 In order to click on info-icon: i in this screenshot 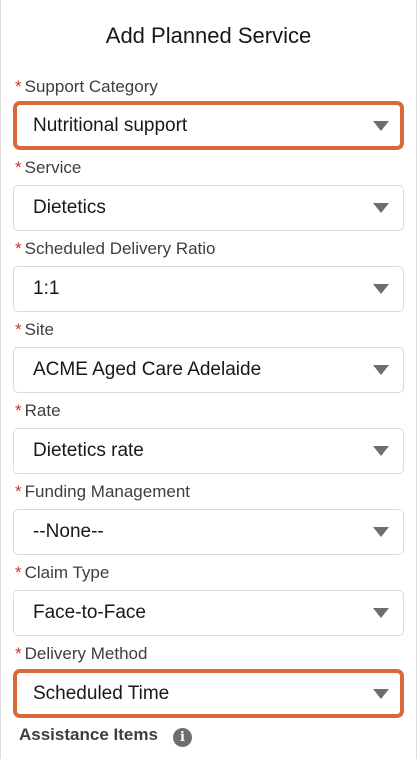, I will do `click(182, 737)`.